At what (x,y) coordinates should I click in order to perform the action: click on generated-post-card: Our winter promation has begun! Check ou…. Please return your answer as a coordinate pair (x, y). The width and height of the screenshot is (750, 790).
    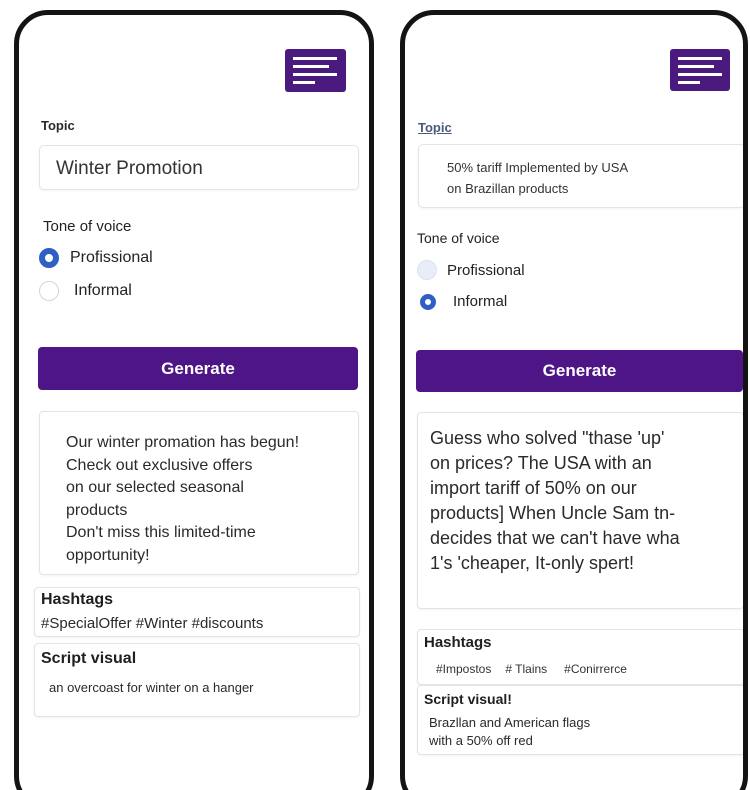
    Looking at the image, I should click on (199, 493).